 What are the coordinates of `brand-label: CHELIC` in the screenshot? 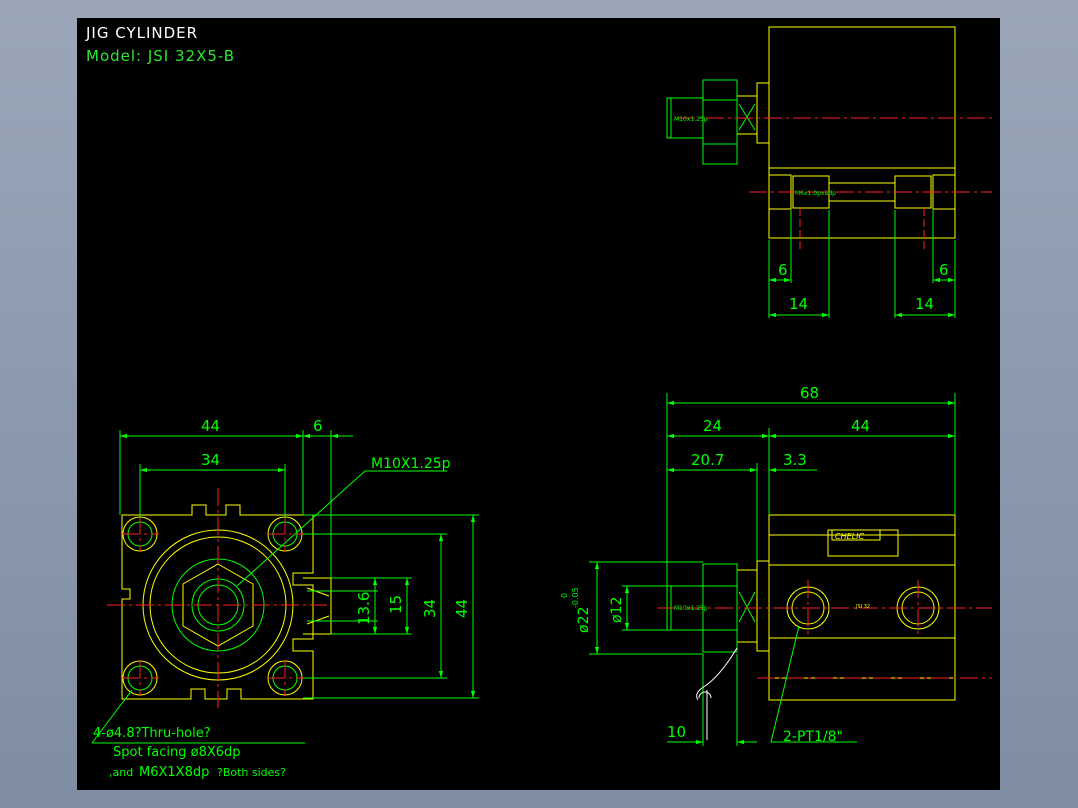 It's located at (849, 536).